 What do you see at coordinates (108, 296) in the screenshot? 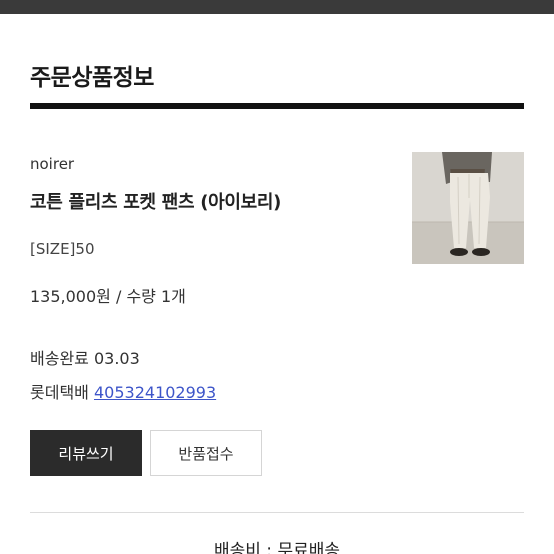
I see `price-quantity: 135,000원 / 수량 1개` at bounding box center [108, 296].